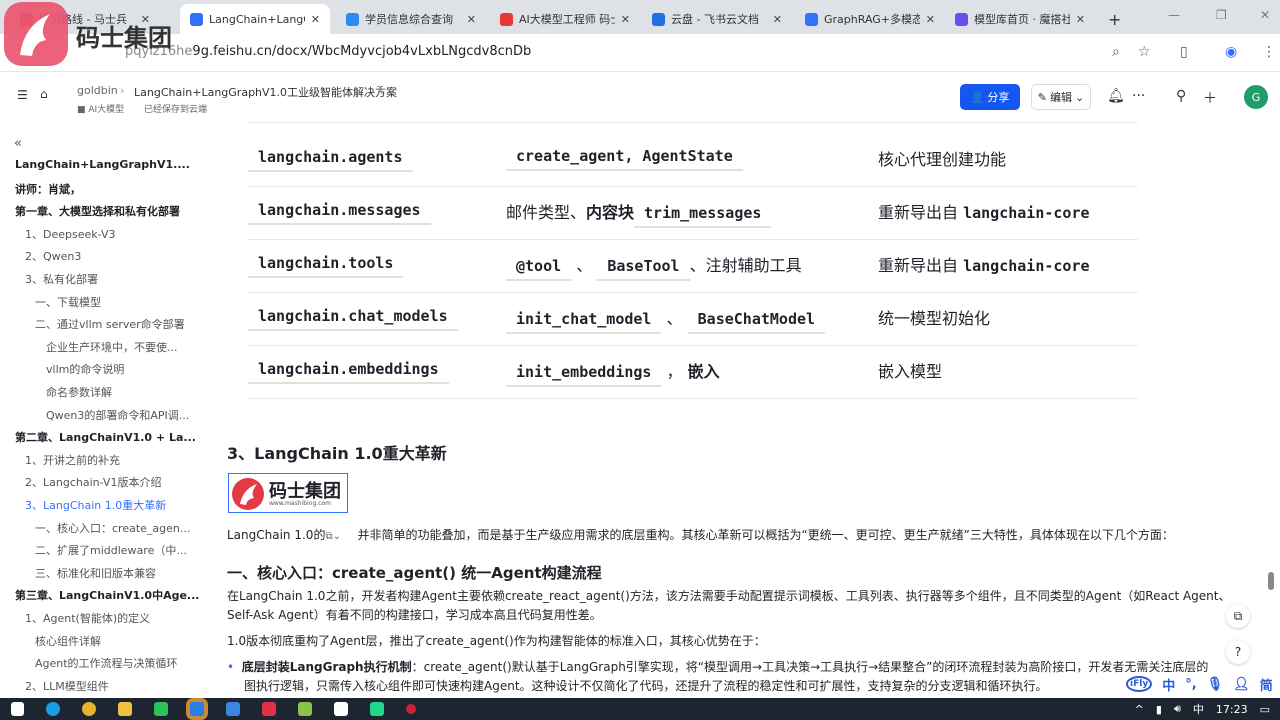 The height and width of the screenshot is (720, 1280). I want to click on toc-item: Agent的工作流程与决策循环, so click(106, 663).